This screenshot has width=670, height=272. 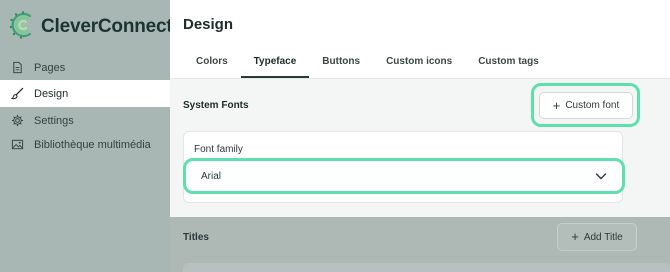 I want to click on logo-text: CleverConnect, so click(x=107, y=26).